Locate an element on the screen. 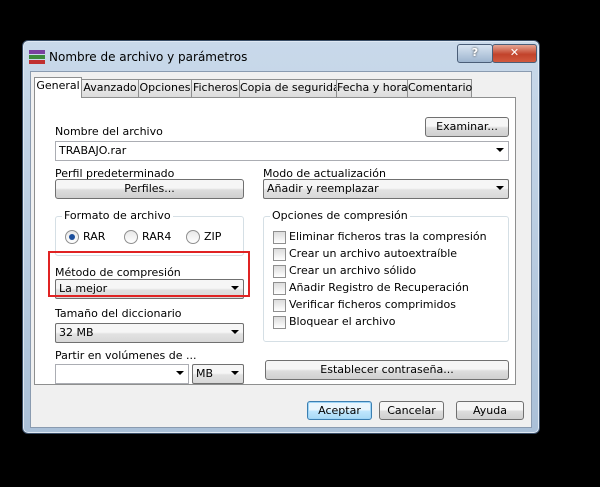 The image size is (600, 487). close-button: ✕ is located at coordinates (514, 53).